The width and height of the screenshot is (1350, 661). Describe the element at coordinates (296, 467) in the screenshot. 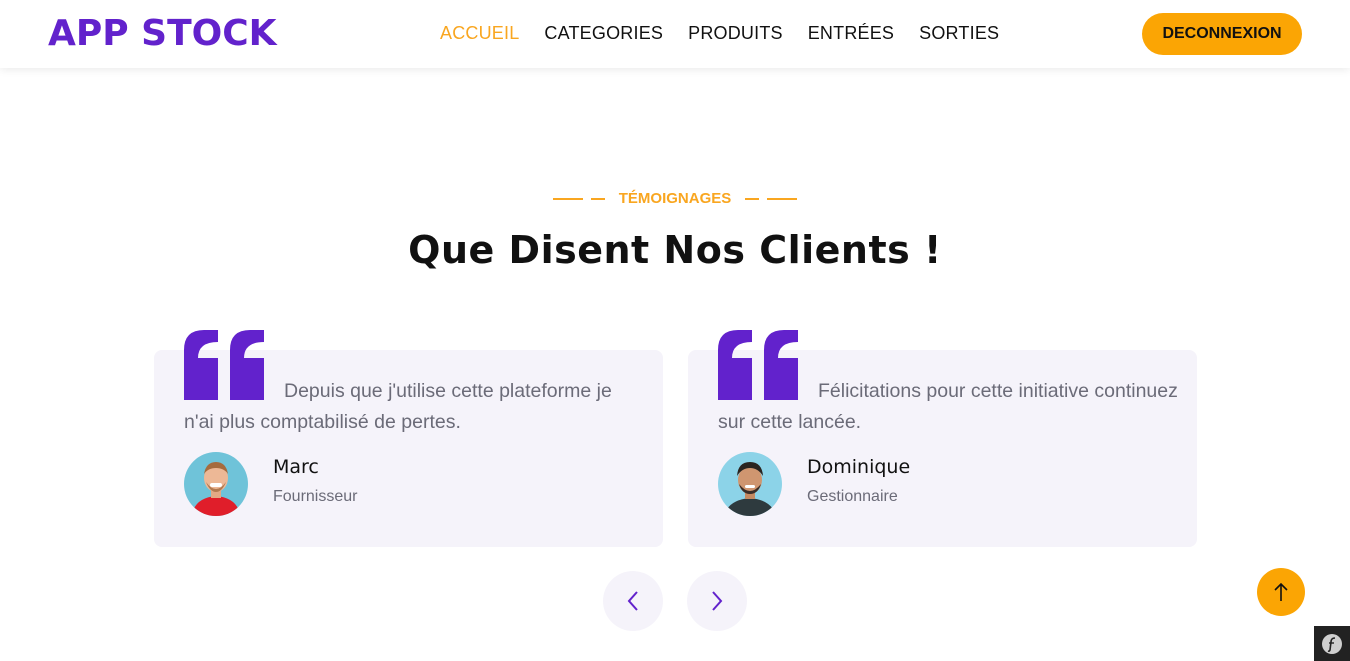

I see `testimonial-name: Marc` at that location.